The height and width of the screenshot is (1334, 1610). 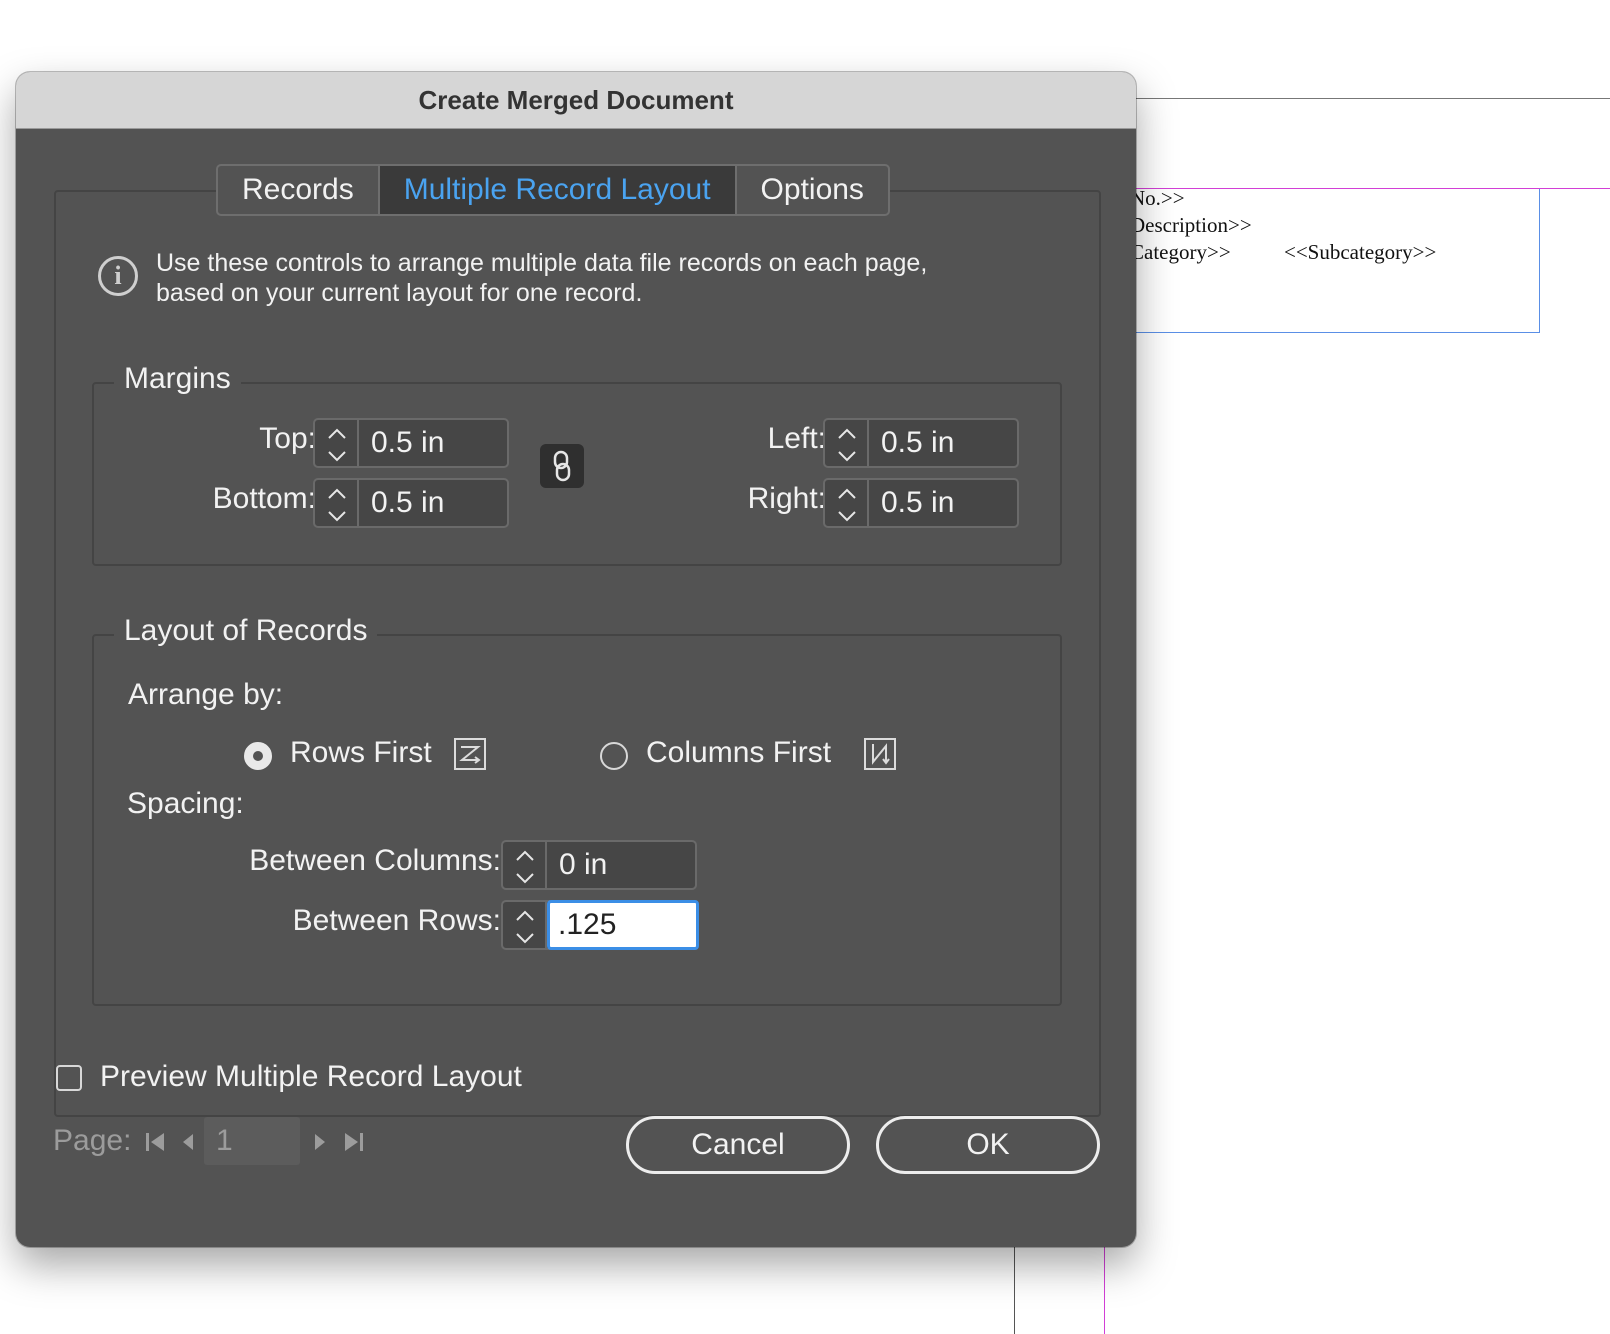 What do you see at coordinates (246, 631) in the screenshot?
I see `layout-of-records-legend: Layout of Records` at bounding box center [246, 631].